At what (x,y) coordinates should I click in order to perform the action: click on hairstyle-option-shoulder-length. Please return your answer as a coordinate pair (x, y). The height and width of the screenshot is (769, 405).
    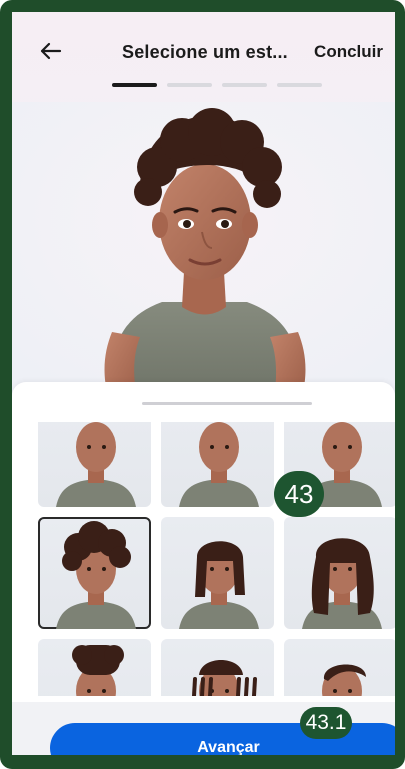
    Looking at the image, I should click on (217, 573).